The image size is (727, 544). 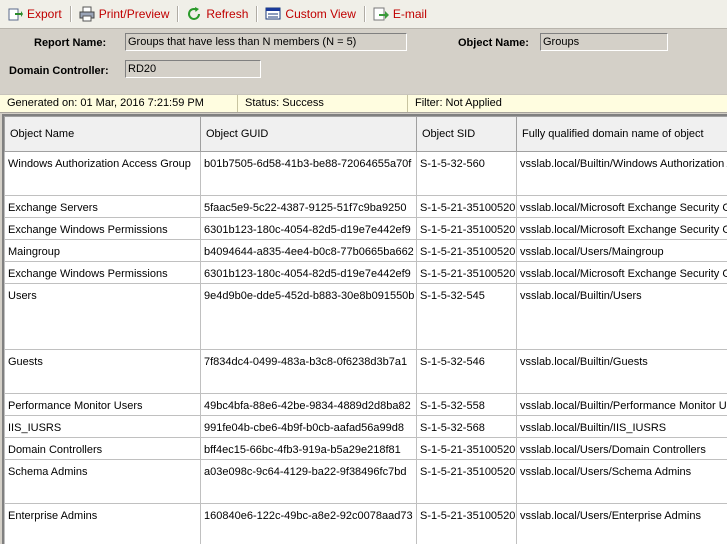 What do you see at coordinates (194, 13) in the screenshot?
I see `refresh-icon` at bounding box center [194, 13].